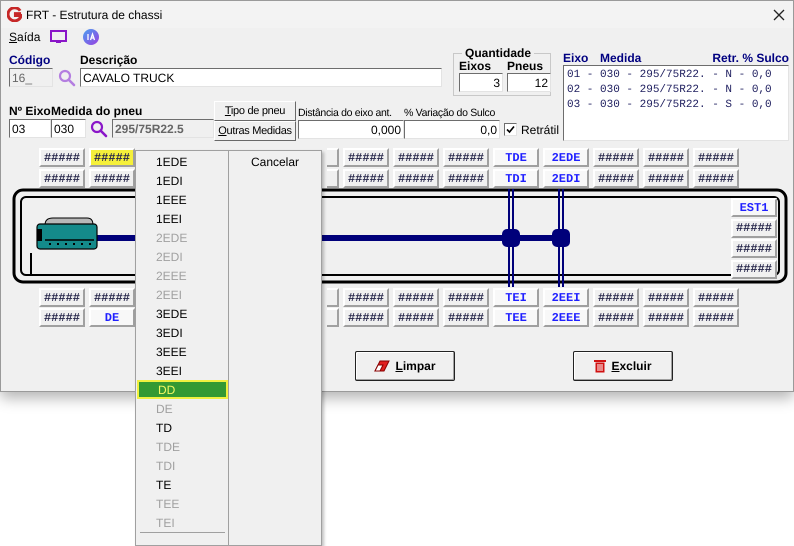 Image resolution: width=794 pixels, height=546 pixels. What do you see at coordinates (566, 297) in the screenshot?
I see `tire-position-button: 2EEI` at bounding box center [566, 297].